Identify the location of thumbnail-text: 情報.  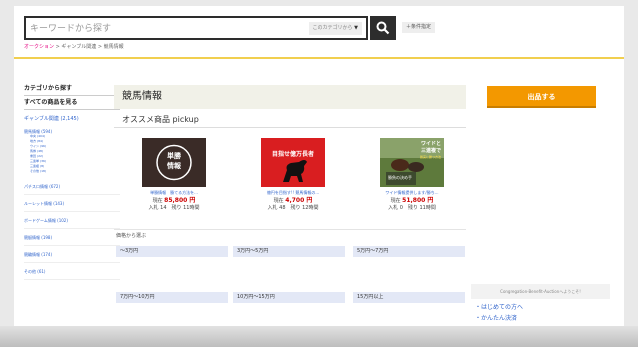
(174, 166).